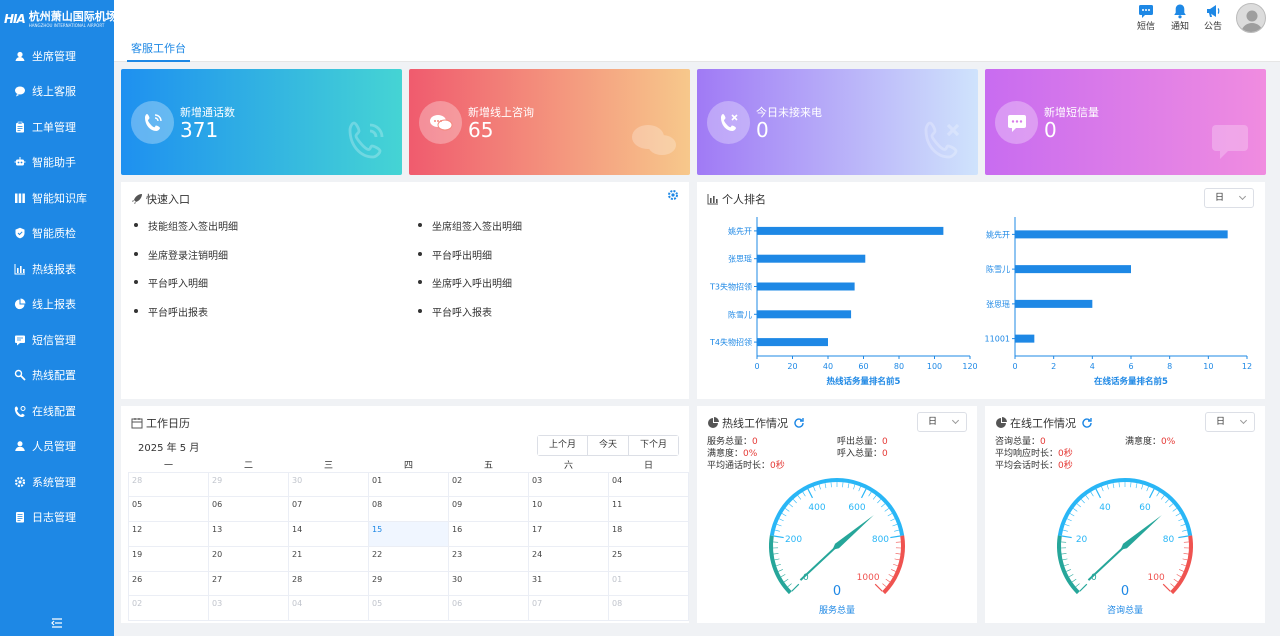  I want to click on calendar-day-cell: 24, so click(568, 558).